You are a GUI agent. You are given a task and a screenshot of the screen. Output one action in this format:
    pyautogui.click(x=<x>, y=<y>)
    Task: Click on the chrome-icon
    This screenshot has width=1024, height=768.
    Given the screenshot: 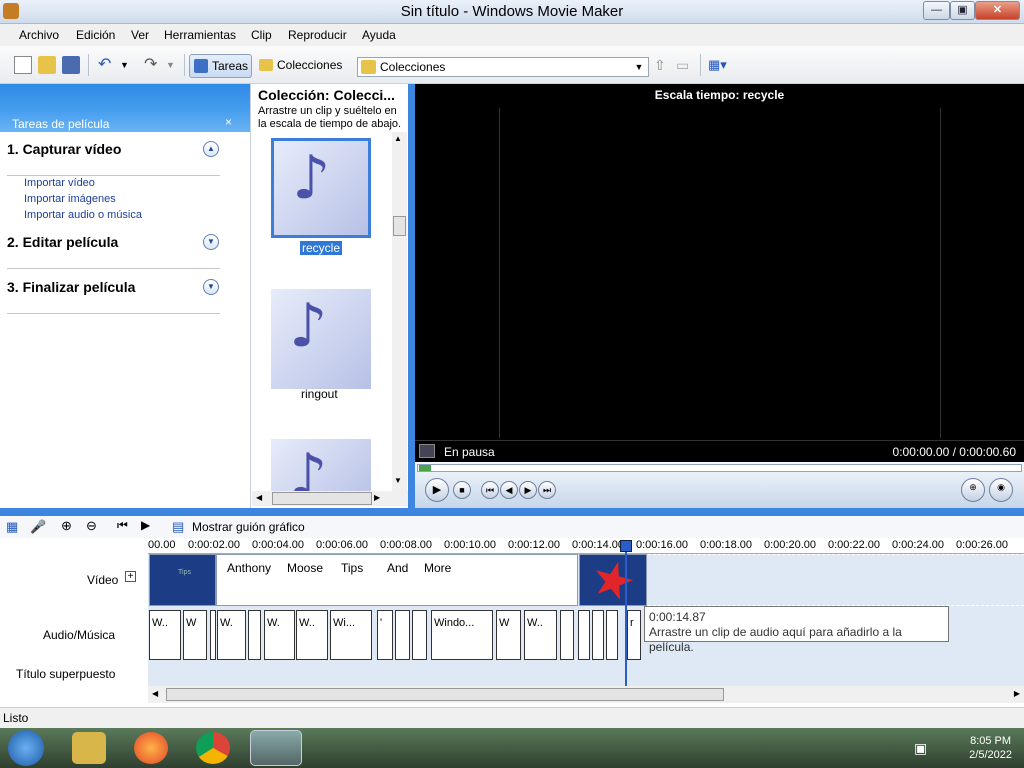 What is the action you would take?
    pyautogui.click(x=213, y=748)
    